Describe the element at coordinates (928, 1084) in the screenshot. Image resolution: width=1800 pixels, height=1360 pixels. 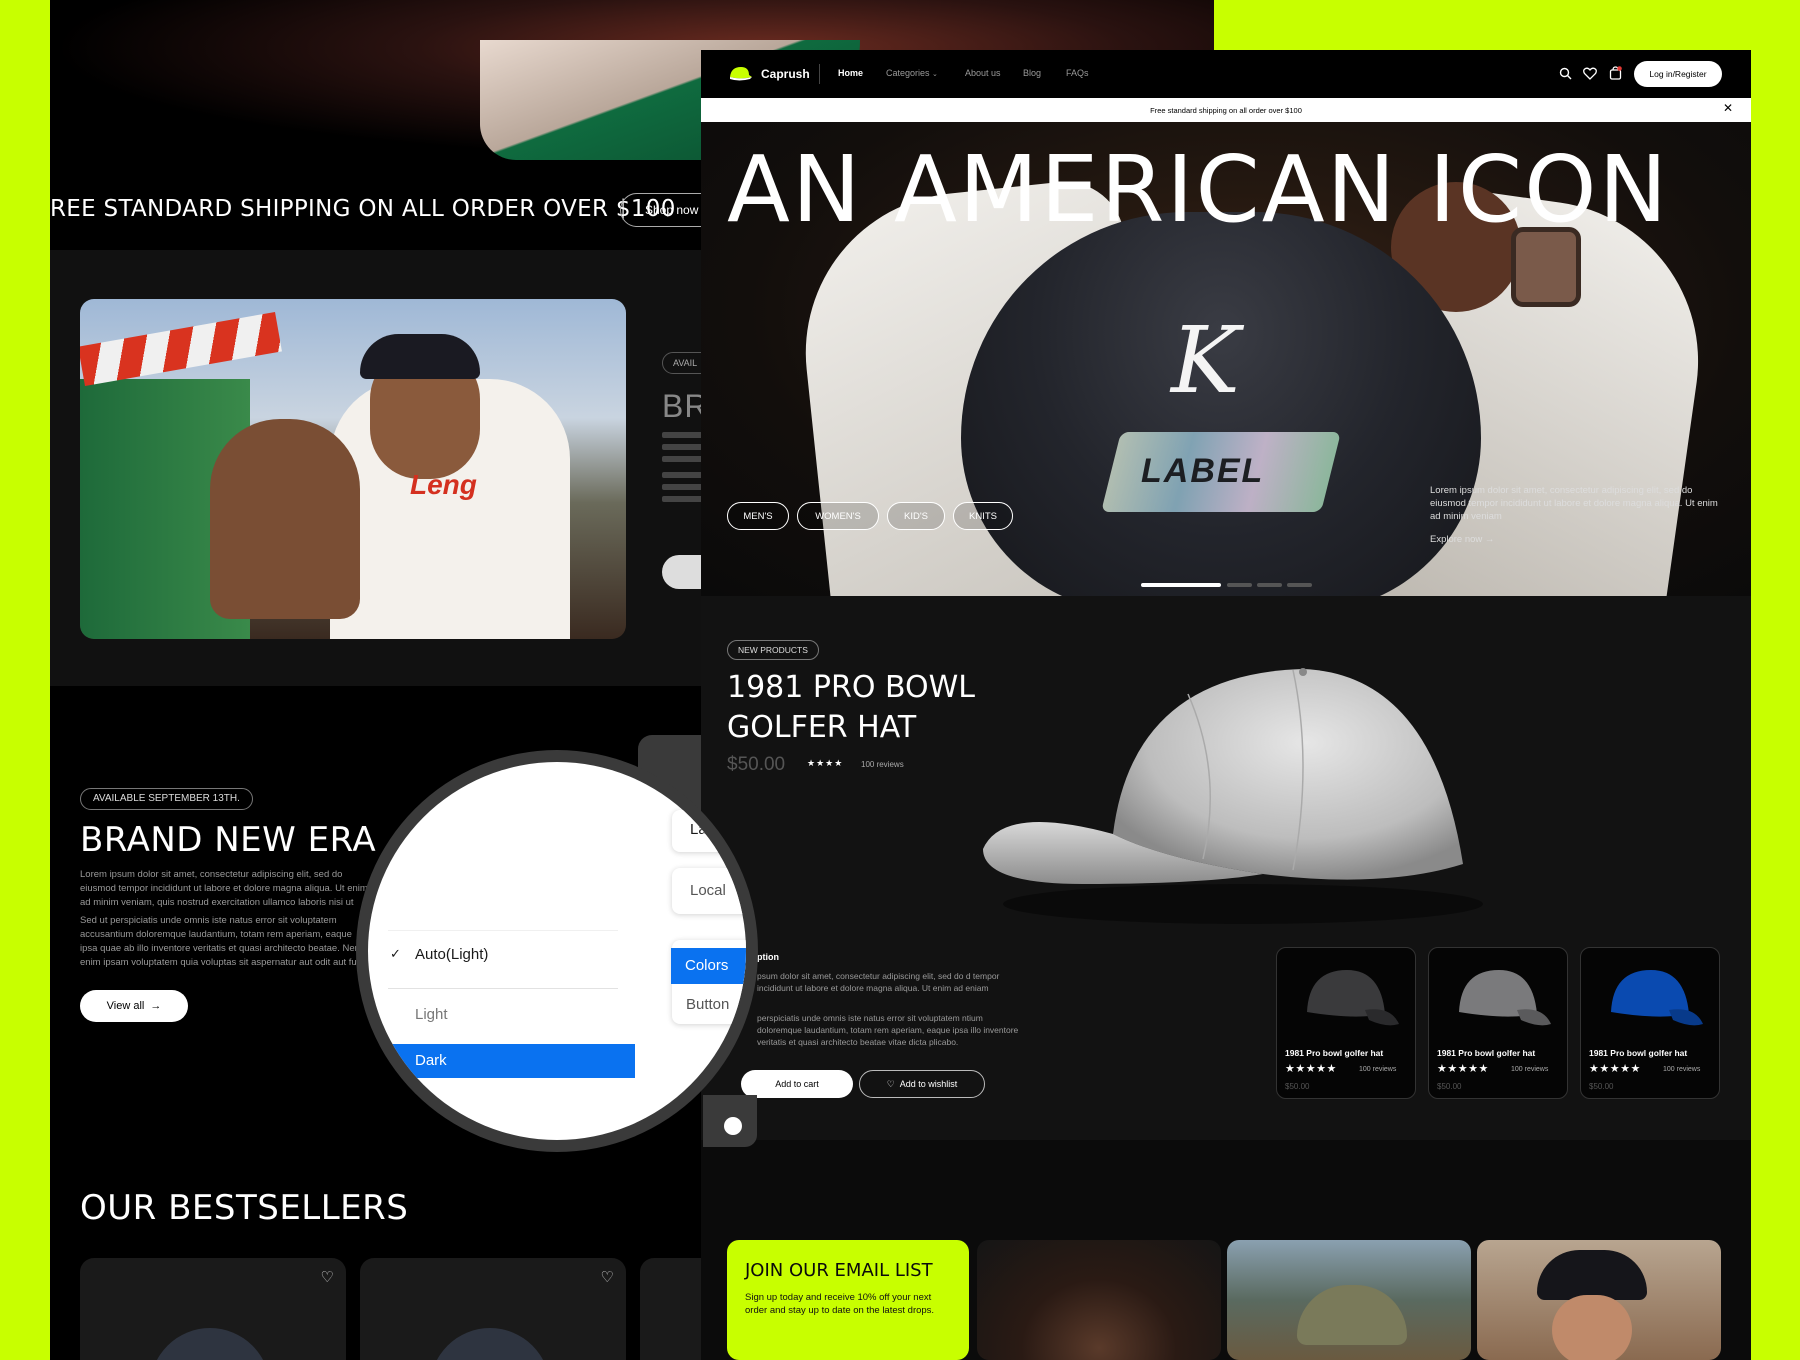
I see `add-to-wishlist-label: Add to wishlist` at that location.